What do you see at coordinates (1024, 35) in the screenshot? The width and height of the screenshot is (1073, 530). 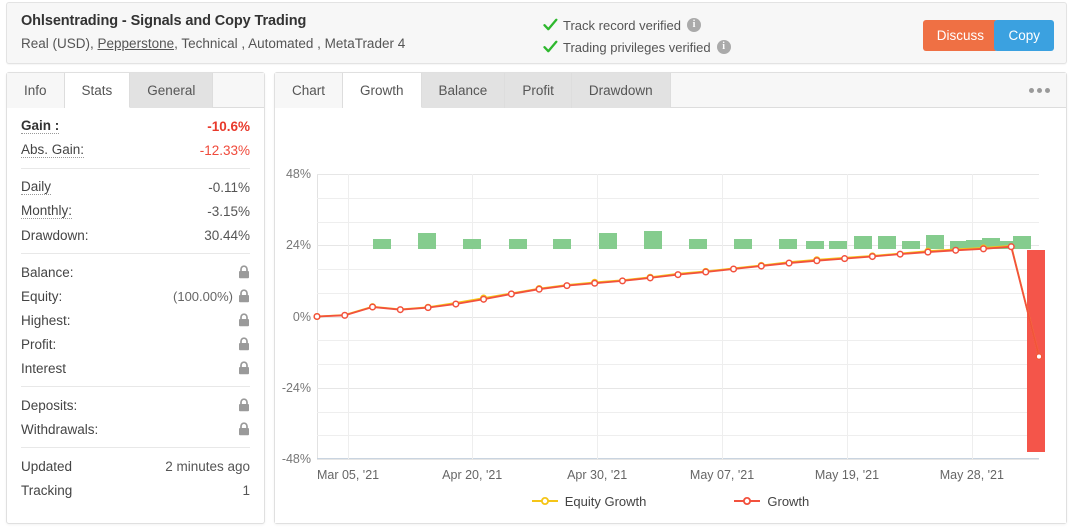 I see `copy-button: Copy` at bounding box center [1024, 35].